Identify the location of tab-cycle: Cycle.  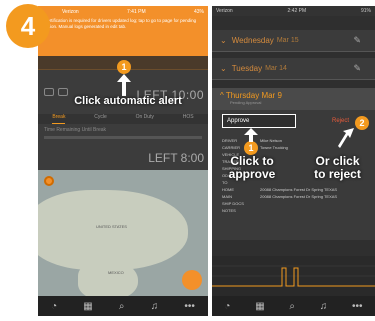
(100, 119).